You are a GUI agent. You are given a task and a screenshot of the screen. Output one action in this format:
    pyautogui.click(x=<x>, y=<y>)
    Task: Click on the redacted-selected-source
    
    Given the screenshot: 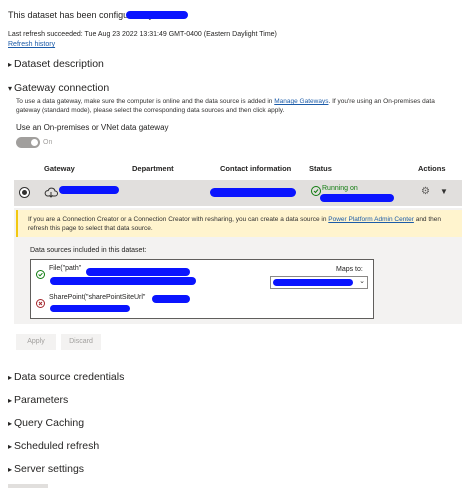 What is the action you would take?
    pyautogui.click(x=313, y=282)
    